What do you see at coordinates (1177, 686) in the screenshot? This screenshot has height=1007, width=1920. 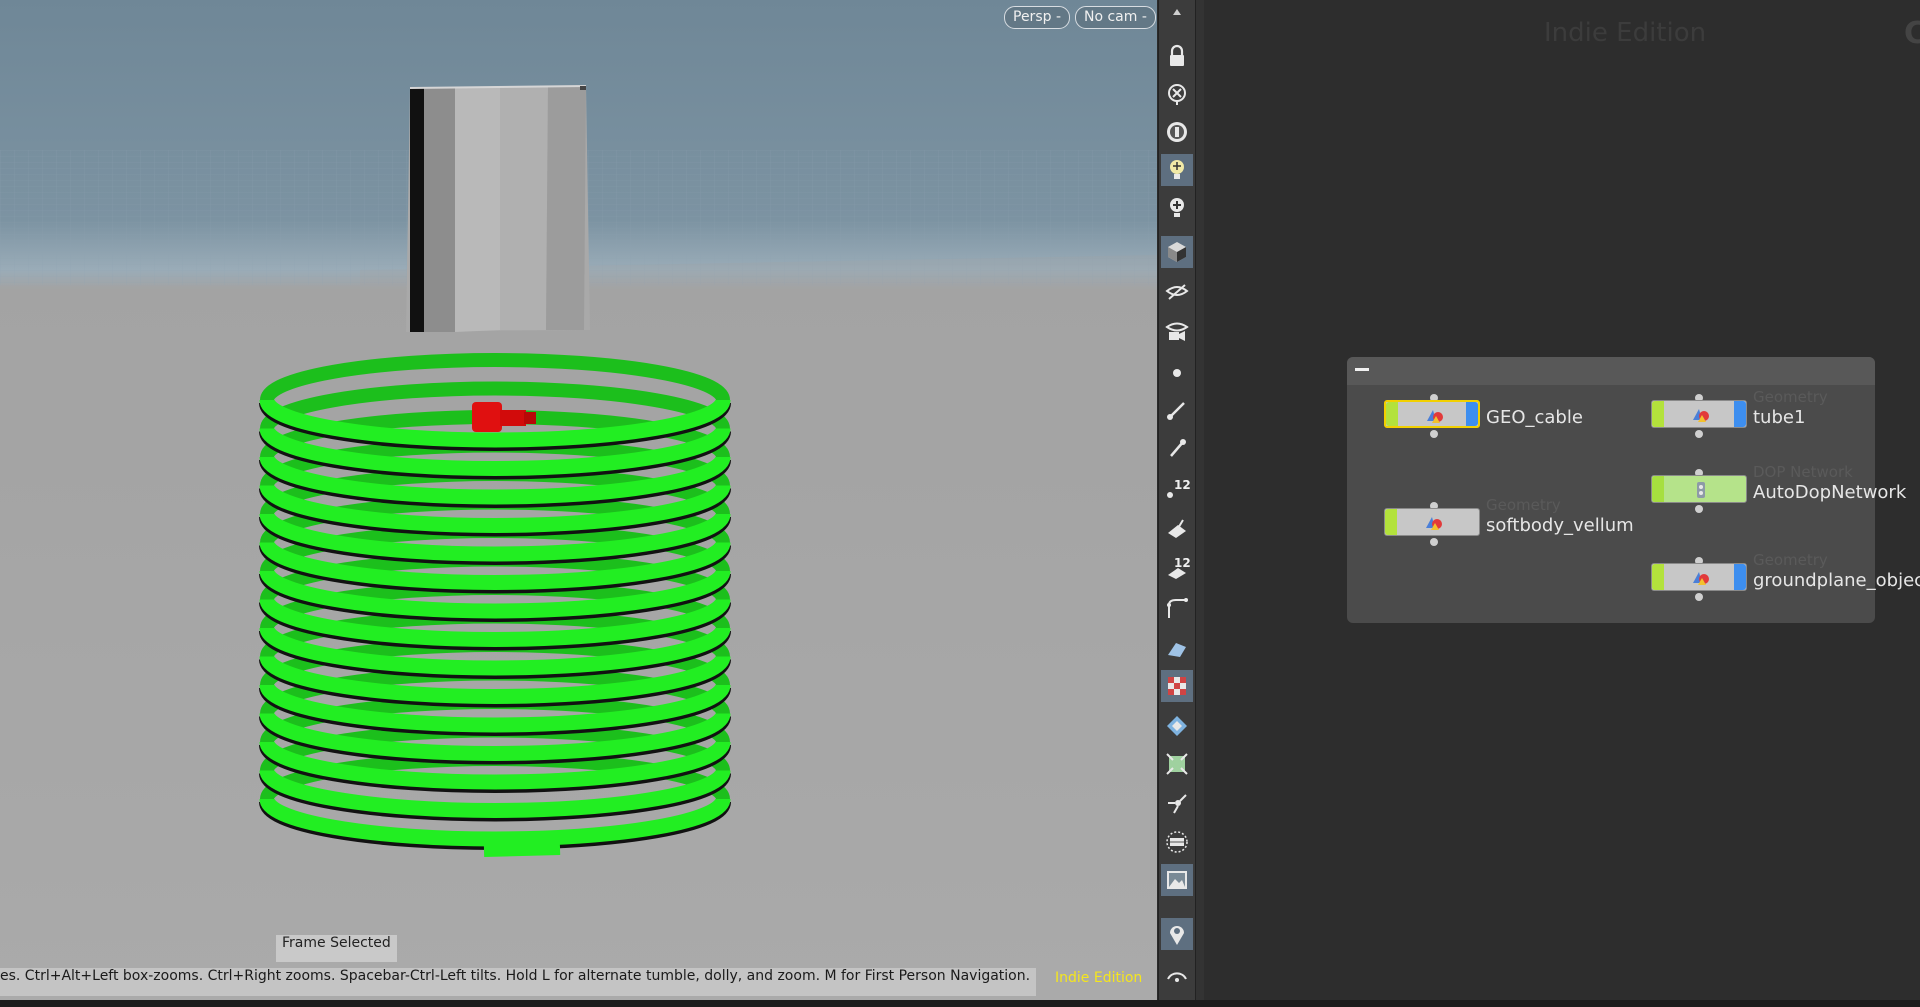 I see `checker-icon` at bounding box center [1177, 686].